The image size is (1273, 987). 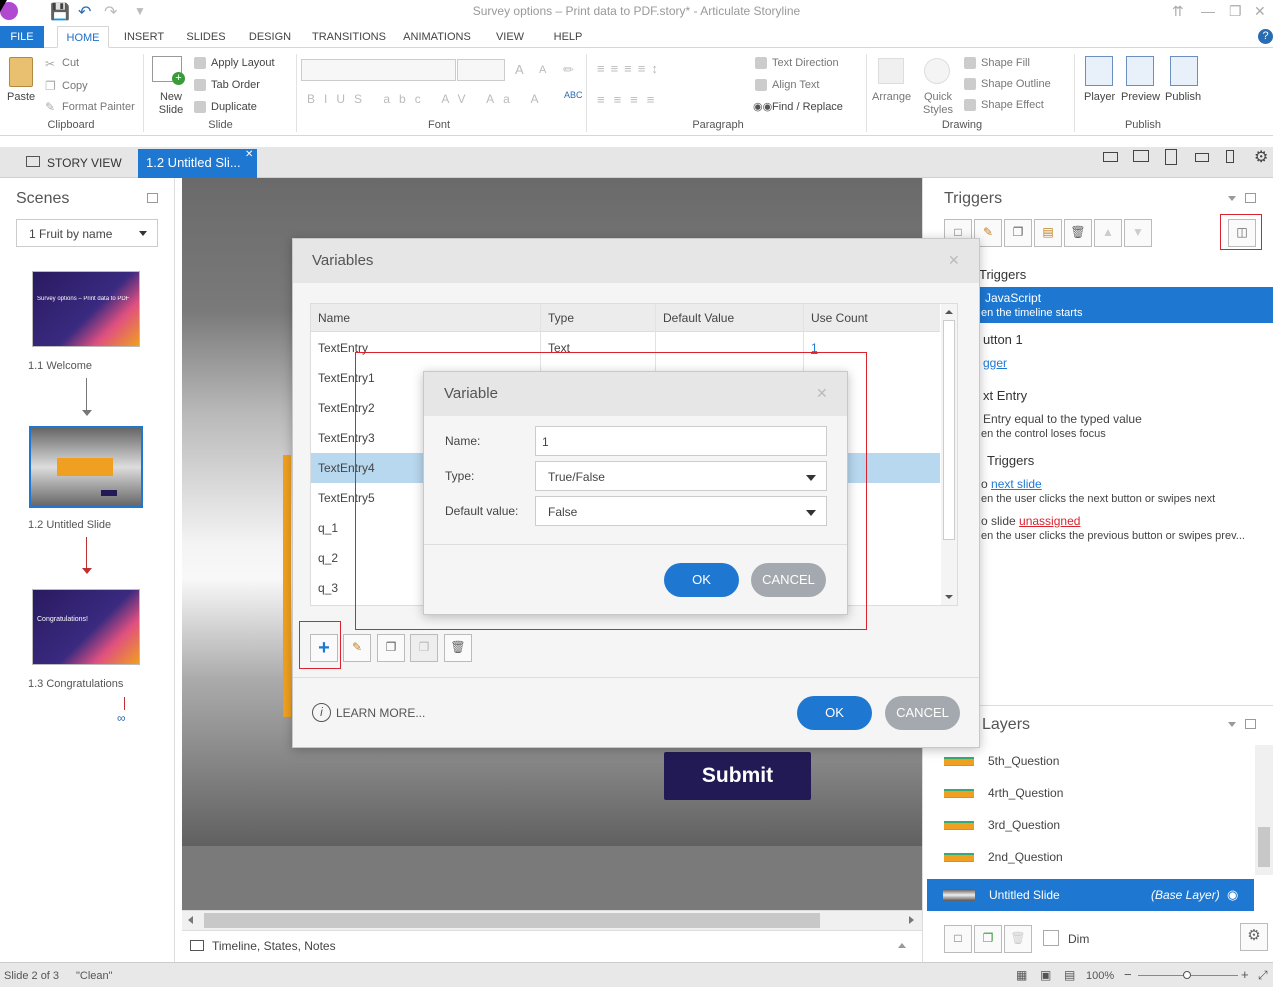 What do you see at coordinates (1250, 198) in the screenshot?
I see `triggers-float-icon` at bounding box center [1250, 198].